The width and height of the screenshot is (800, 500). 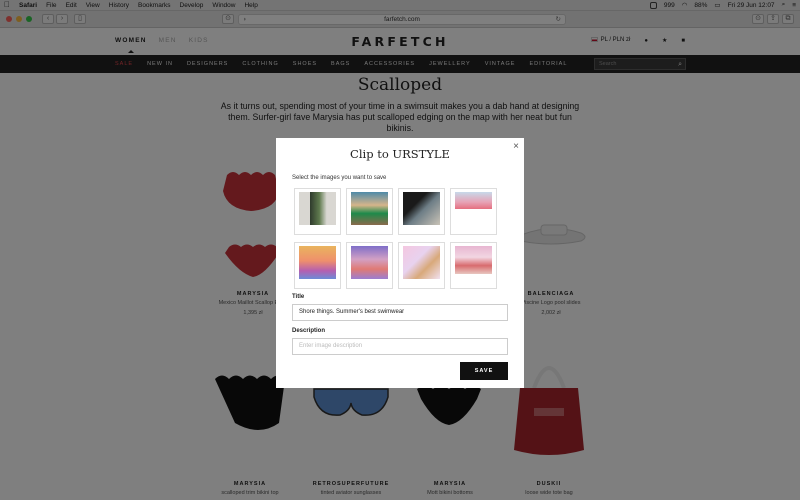 I want to click on dialog-title: Clip to URSTYLE, so click(x=400, y=154).